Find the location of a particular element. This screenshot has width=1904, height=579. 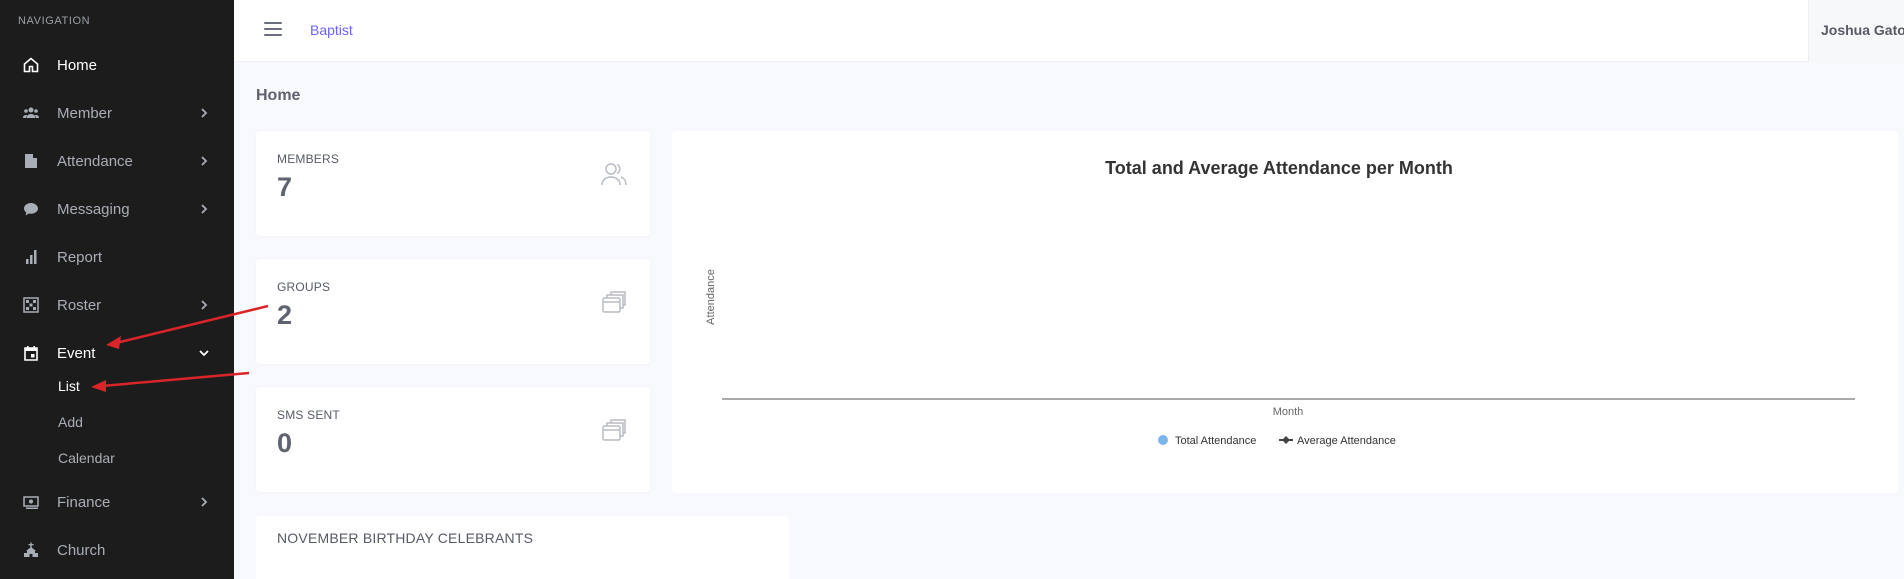

top-bar: Baptist Joshua Gato is located at coordinates (1069, 31).